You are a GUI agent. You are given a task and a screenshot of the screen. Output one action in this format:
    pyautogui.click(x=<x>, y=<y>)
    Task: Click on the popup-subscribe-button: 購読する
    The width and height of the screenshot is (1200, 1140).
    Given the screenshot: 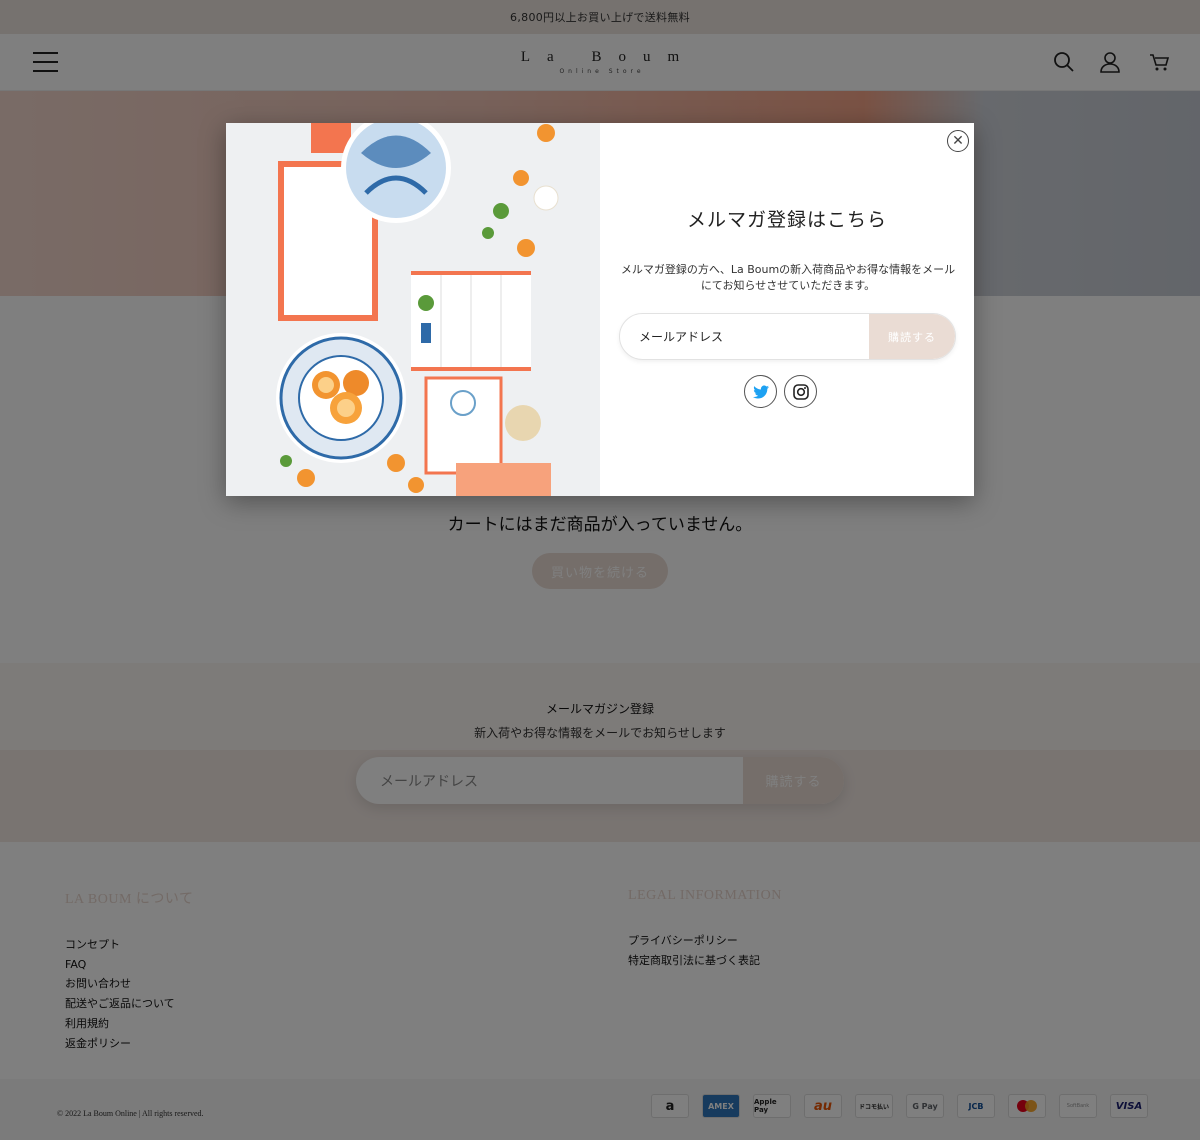 What is the action you would take?
    pyautogui.click(x=912, y=336)
    